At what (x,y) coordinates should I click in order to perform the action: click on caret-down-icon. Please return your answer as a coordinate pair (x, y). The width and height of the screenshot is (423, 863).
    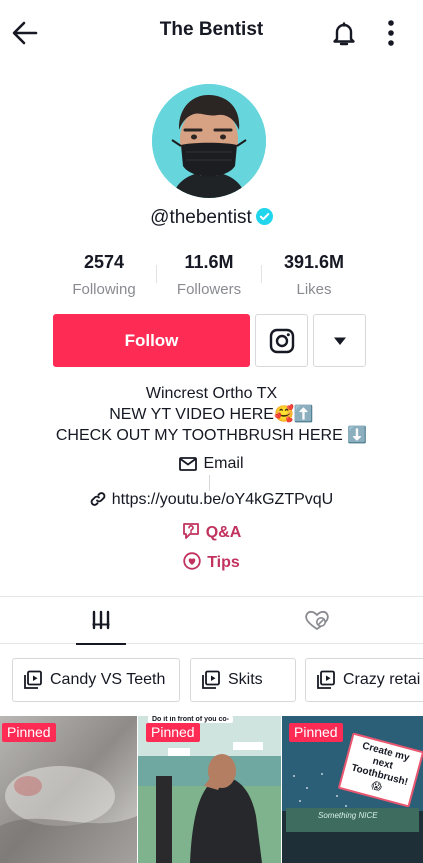
    Looking at the image, I should click on (339, 341).